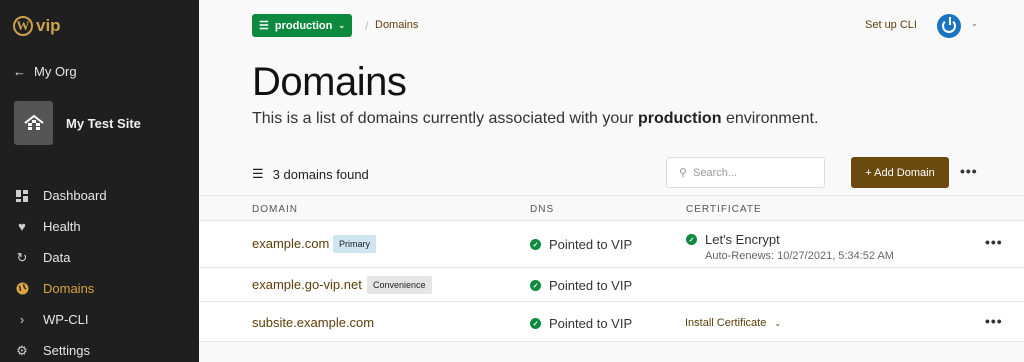  I want to click on arrow-left-icon: ←, so click(19, 71).